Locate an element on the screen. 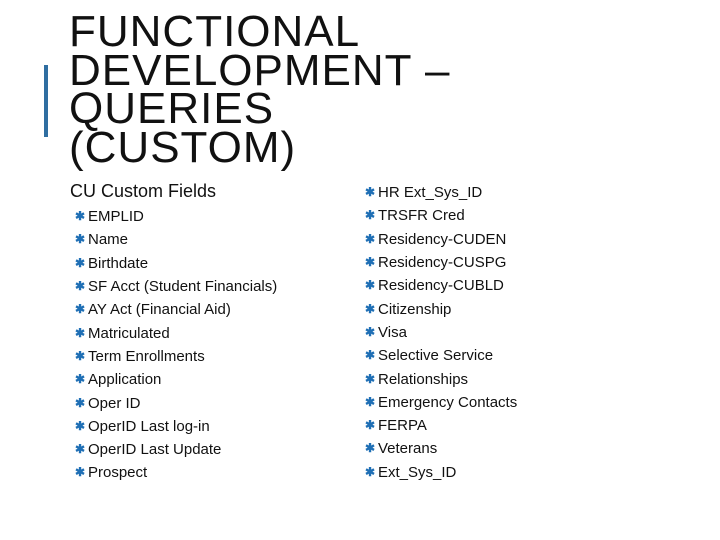  list-item-label: Veterans is located at coordinates (408, 449).